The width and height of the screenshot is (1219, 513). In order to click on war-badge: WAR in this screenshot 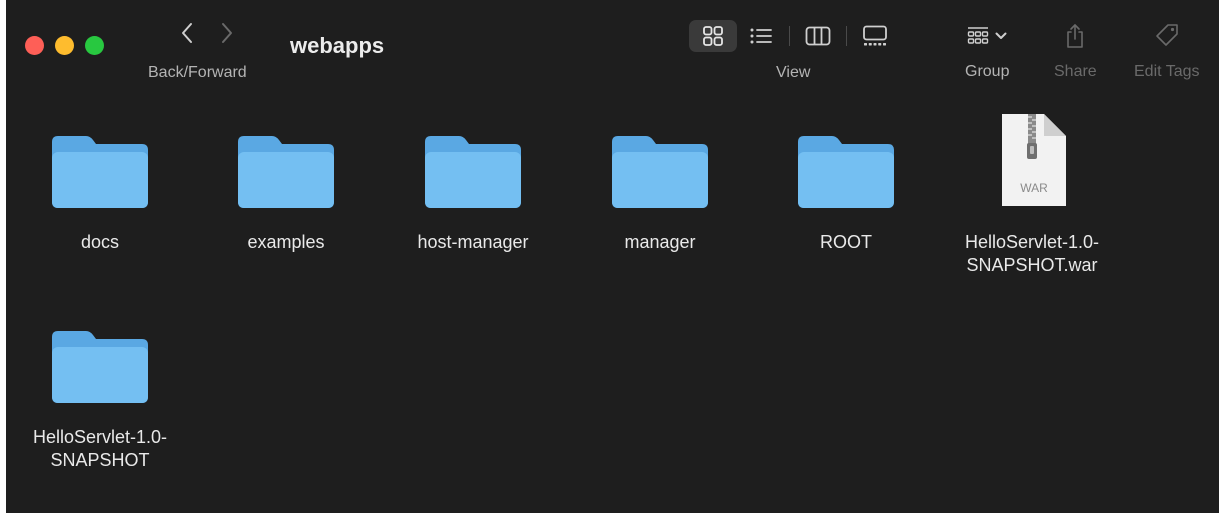, I will do `click(1034, 188)`.